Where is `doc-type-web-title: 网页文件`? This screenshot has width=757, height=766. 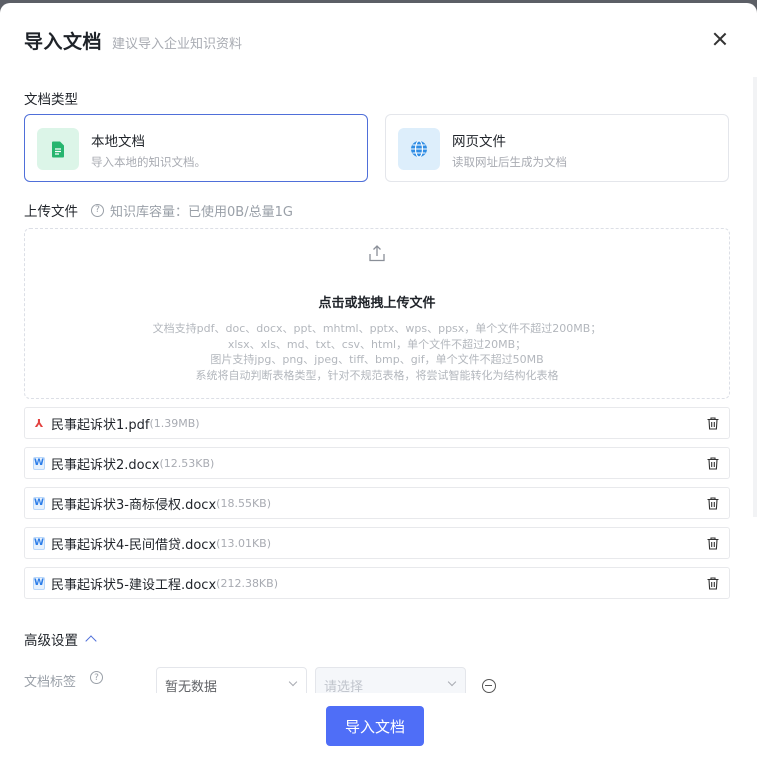
doc-type-web-title: 网页文件 is located at coordinates (479, 142).